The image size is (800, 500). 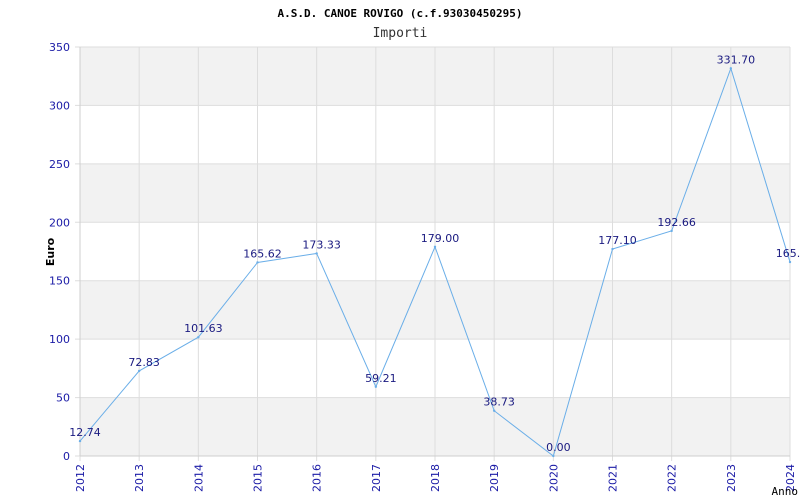 What do you see at coordinates (613, 478) in the screenshot?
I see `x-tick-label: 2021` at bounding box center [613, 478].